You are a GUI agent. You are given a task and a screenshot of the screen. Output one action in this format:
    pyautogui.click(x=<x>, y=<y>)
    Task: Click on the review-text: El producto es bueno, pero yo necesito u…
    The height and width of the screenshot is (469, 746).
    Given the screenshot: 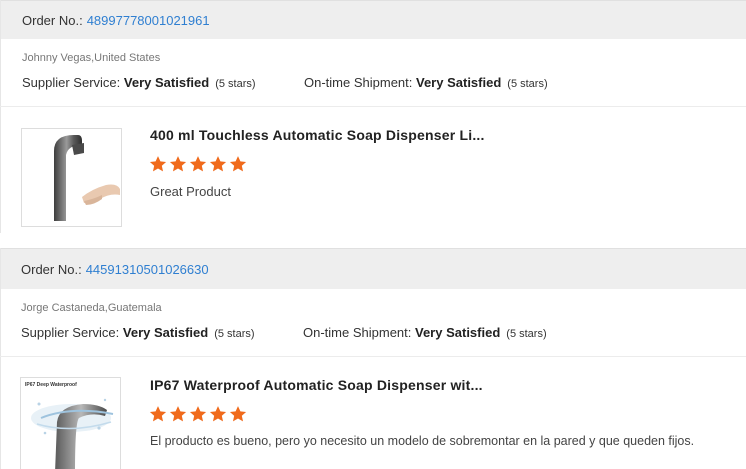 What is the action you would take?
    pyautogui.click(x=422, y=441)
    